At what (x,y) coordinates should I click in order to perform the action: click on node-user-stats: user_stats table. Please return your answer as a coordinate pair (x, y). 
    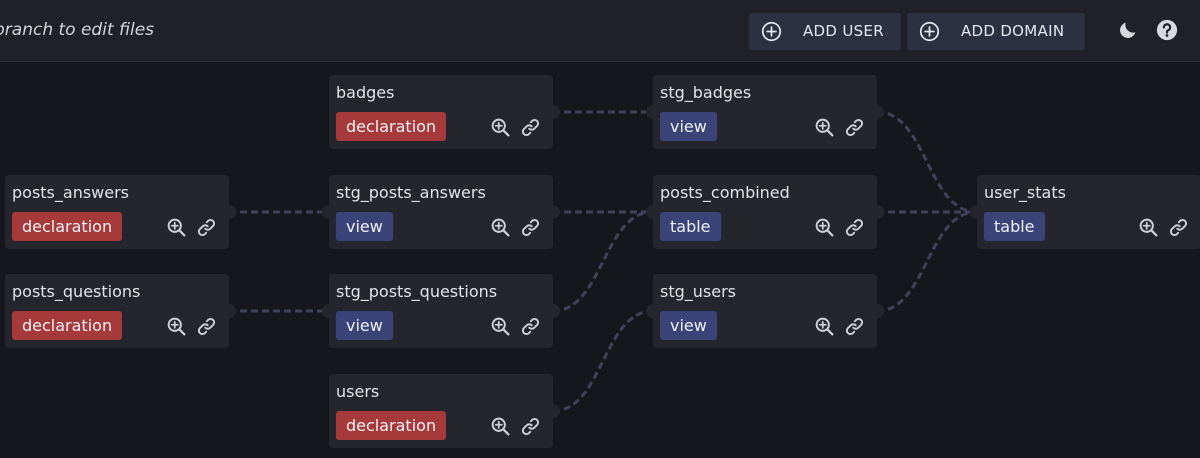
    Looking at the image, I should click on (1085, 212).